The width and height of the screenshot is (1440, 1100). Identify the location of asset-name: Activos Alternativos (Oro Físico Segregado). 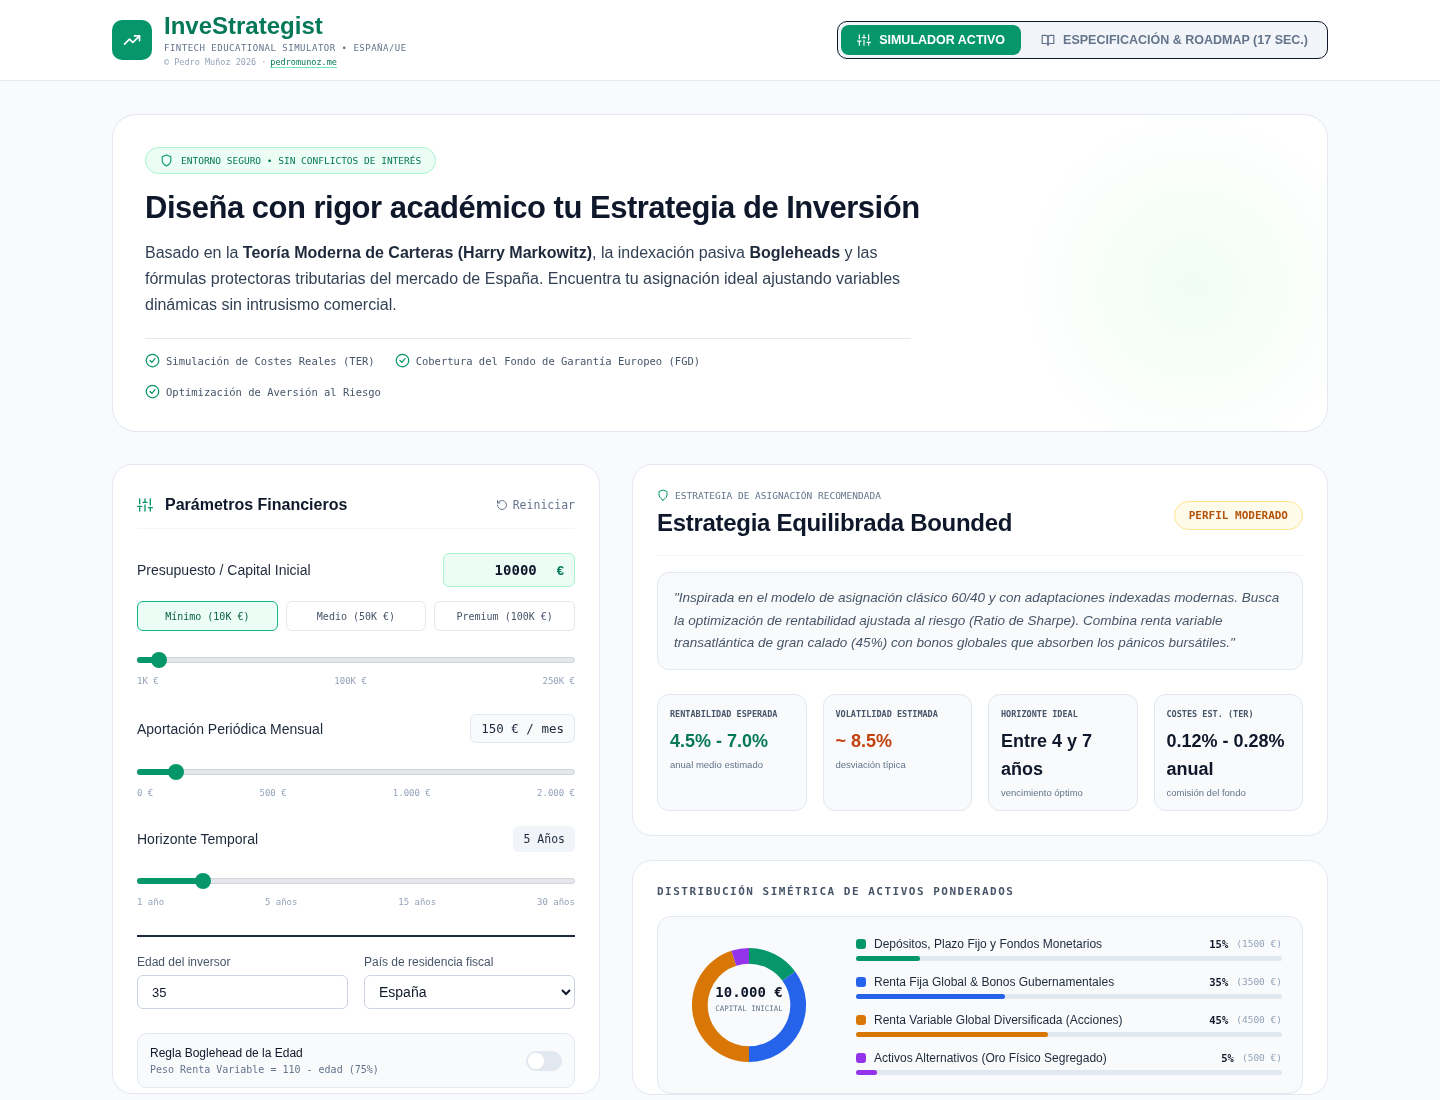
(991, 1057).